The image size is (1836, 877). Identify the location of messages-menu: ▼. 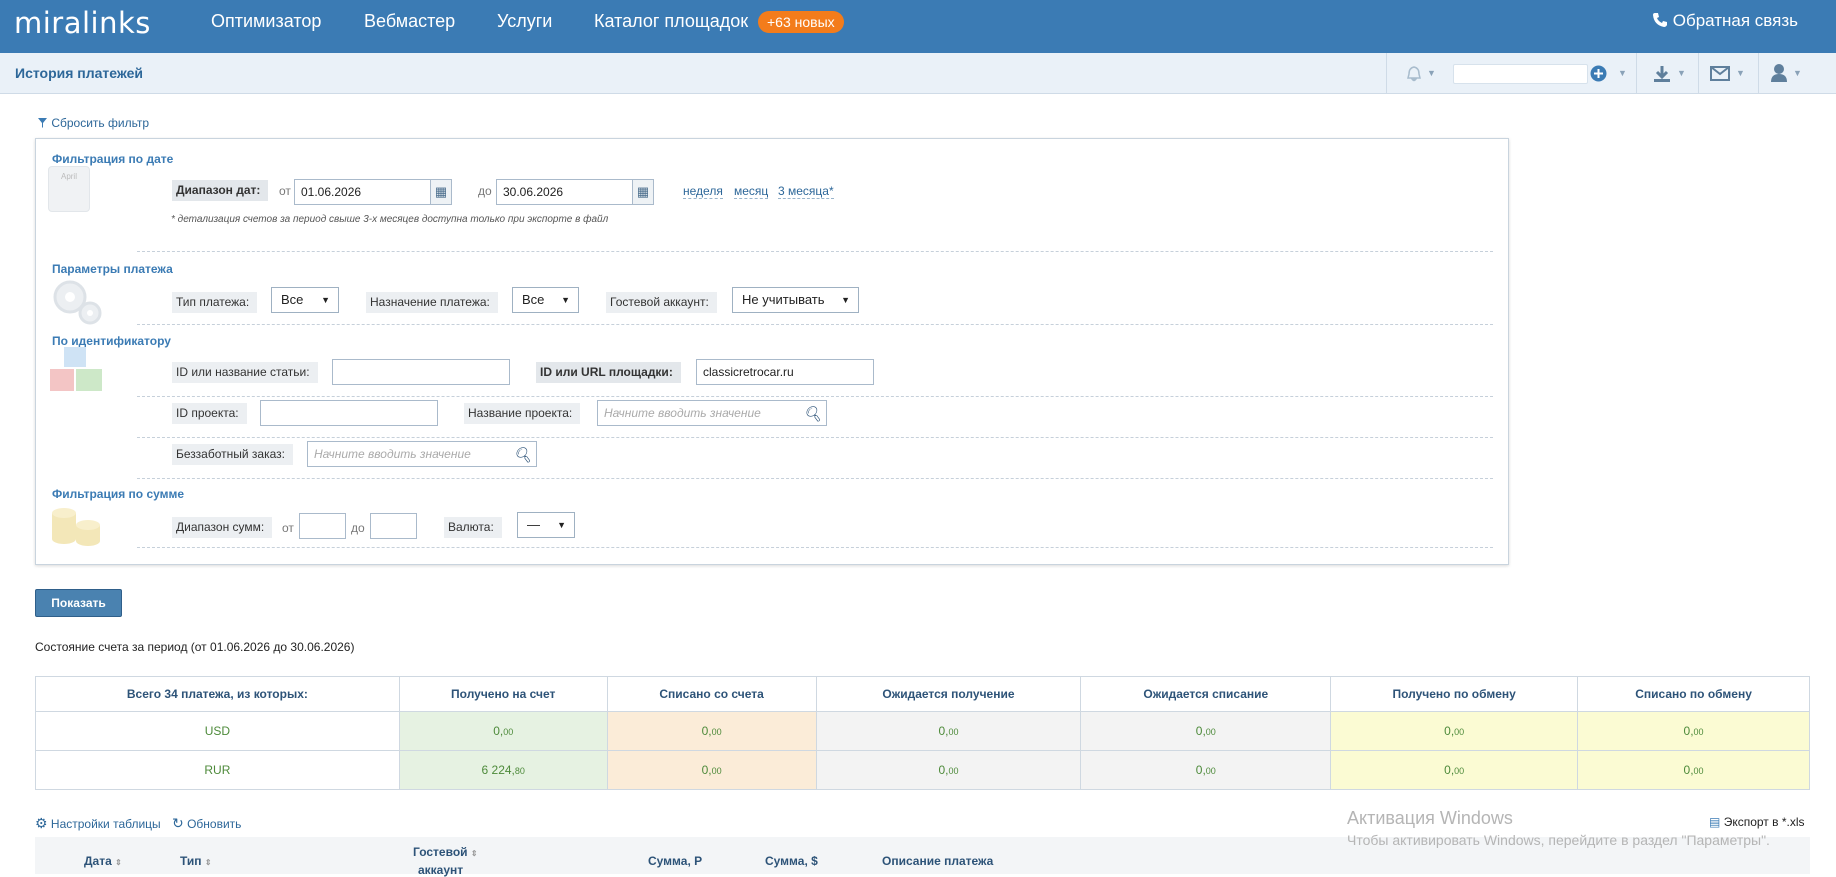
(1728, 73).